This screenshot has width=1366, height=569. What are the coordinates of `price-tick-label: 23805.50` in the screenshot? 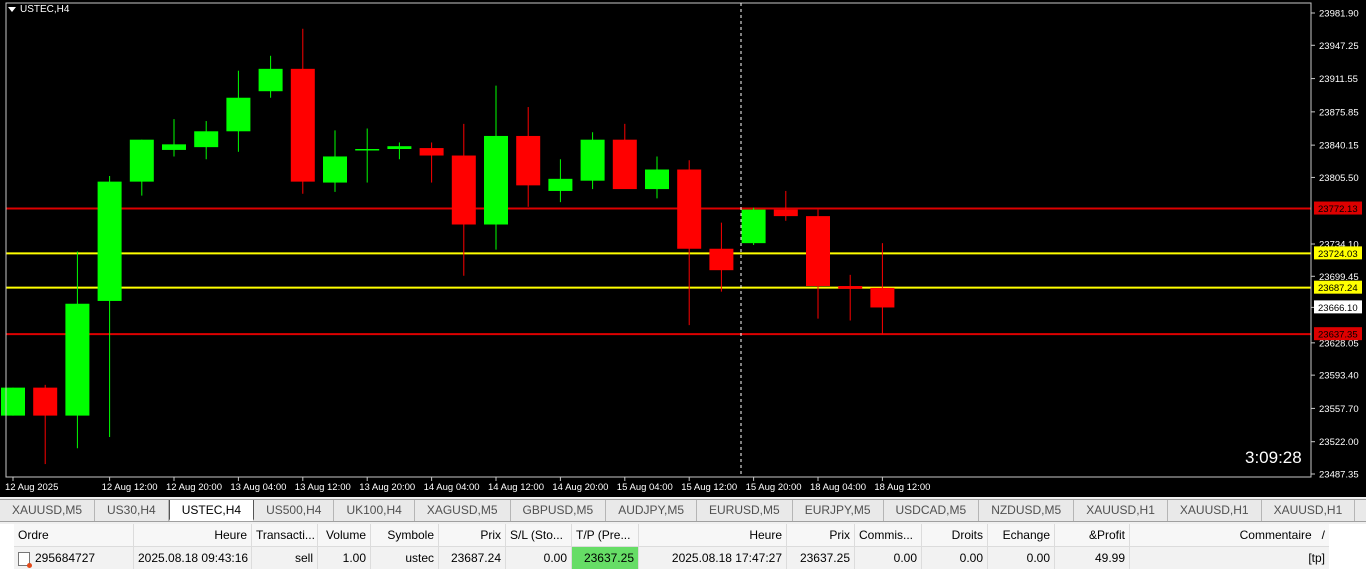 It's located at (1339, 178).